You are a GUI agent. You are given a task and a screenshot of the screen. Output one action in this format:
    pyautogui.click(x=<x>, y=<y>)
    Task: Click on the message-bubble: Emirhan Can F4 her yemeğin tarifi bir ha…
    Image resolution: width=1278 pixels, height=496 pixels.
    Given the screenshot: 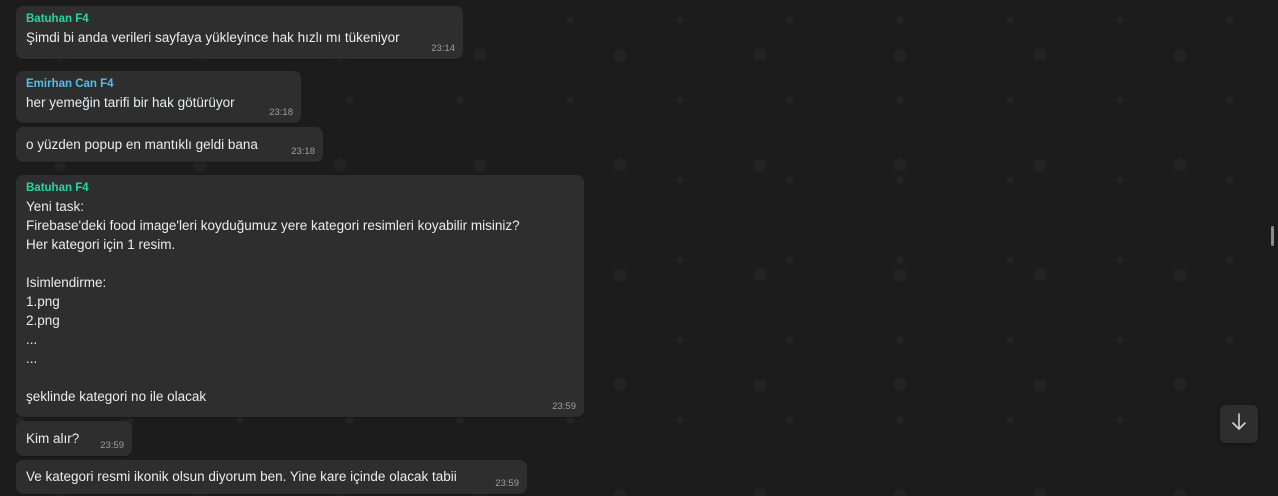 What is the action you would take?
    pyautogui.click(x=158, y=97)
    